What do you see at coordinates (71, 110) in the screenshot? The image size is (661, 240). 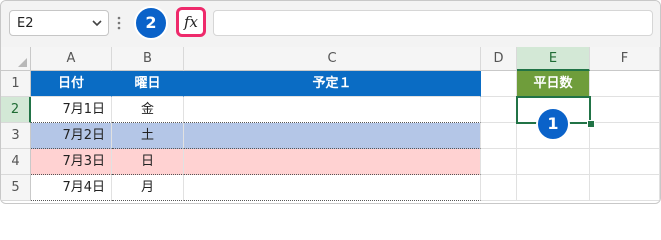 I see `cell-date: 7月1日` at bounding box center [71, 110].